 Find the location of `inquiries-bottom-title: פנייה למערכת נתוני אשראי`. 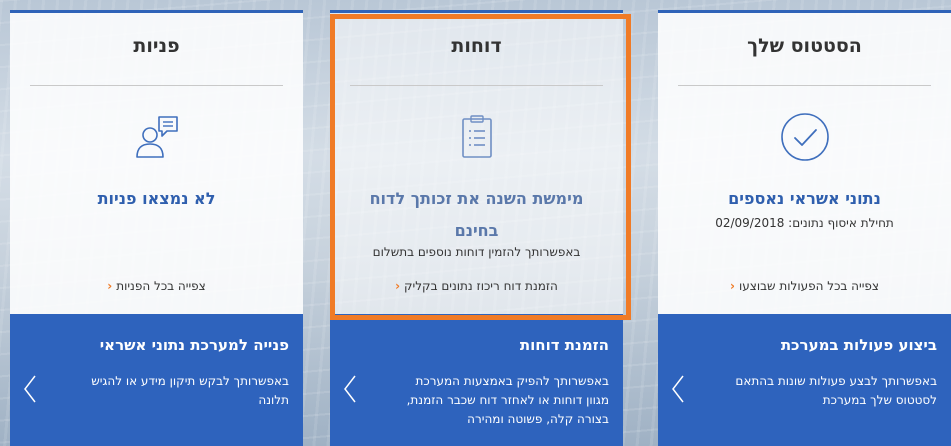

inquiries-bottom-title: פנייה למערכת נתוני אשראי is located at coordinates (194, 345).